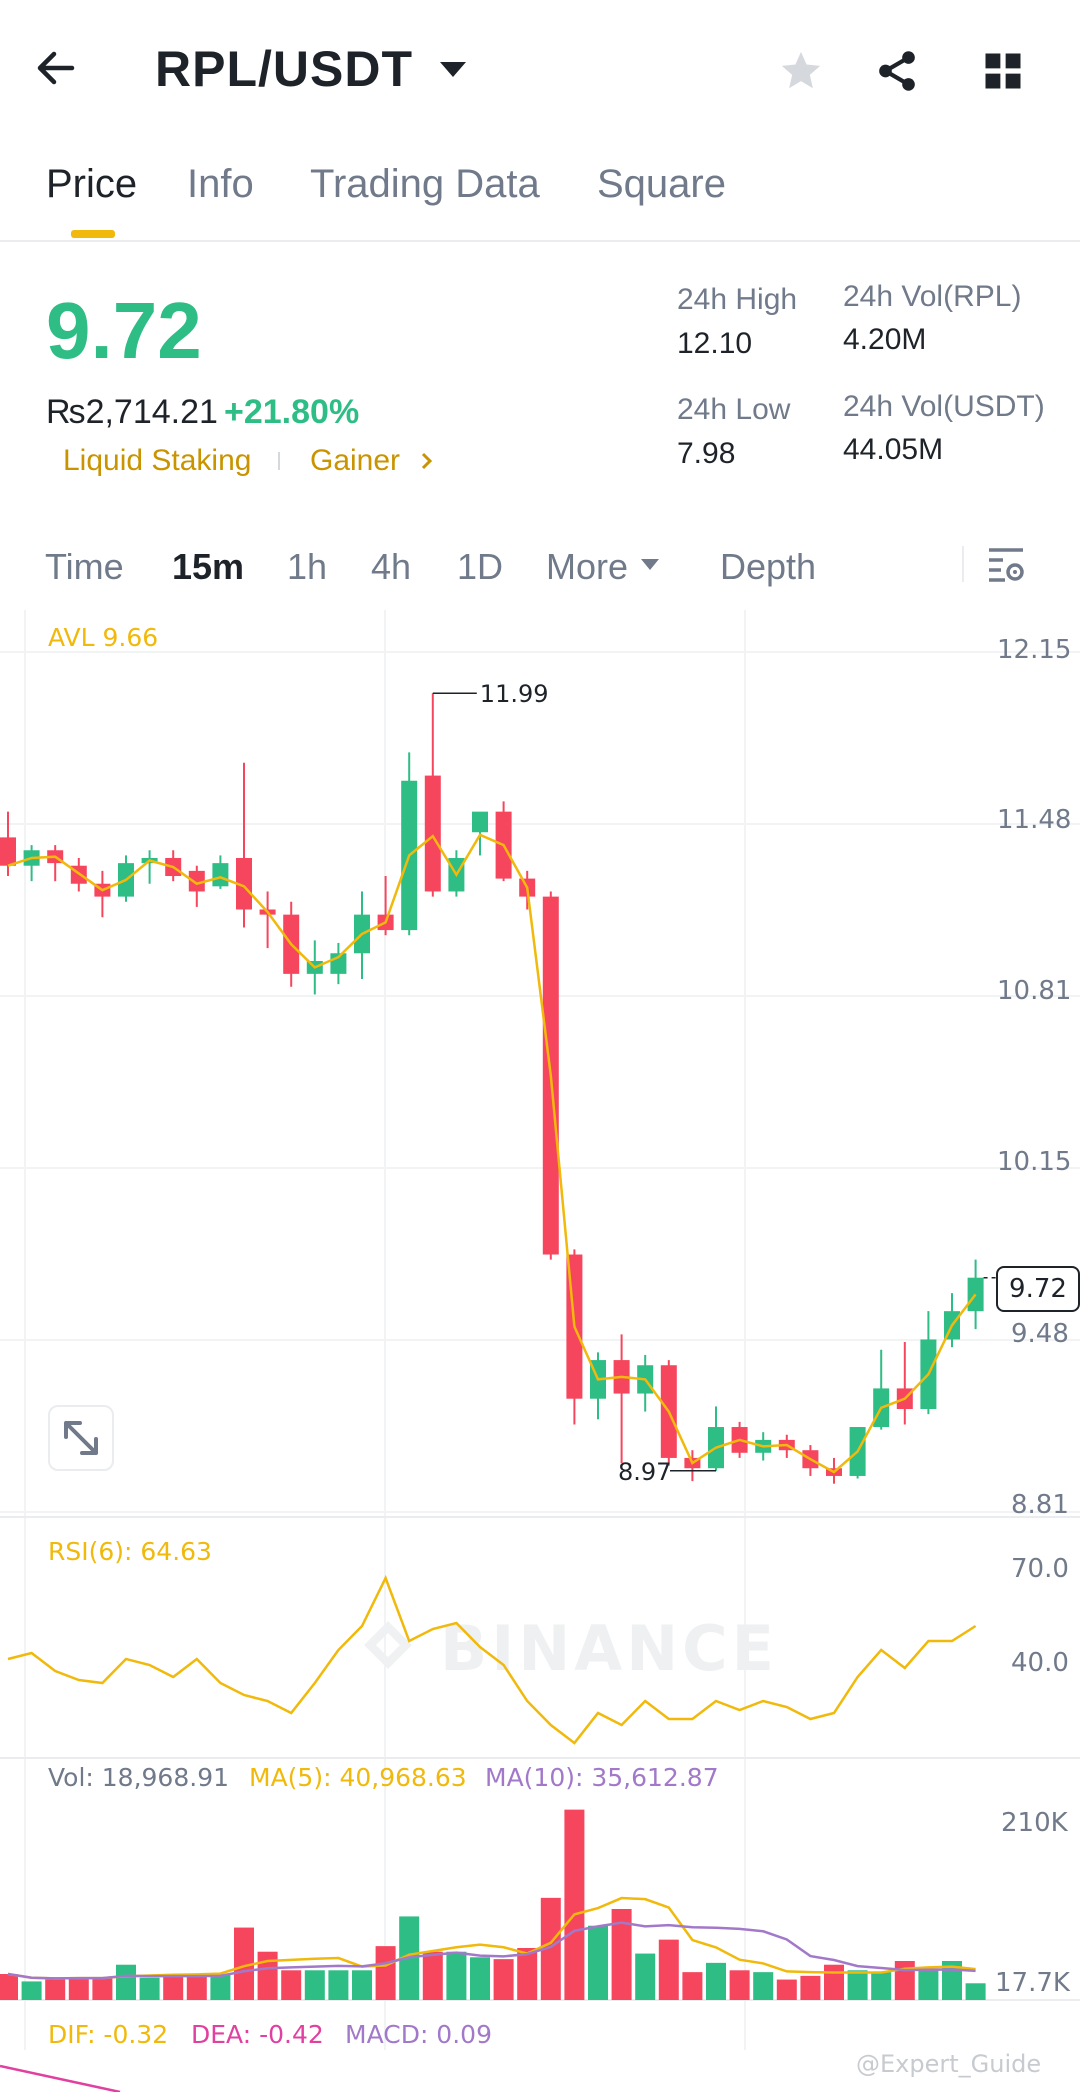  Describe the element at coordinates (292, 412) in the screenshot. I see `price-change-percent: +21.80%` at that location.